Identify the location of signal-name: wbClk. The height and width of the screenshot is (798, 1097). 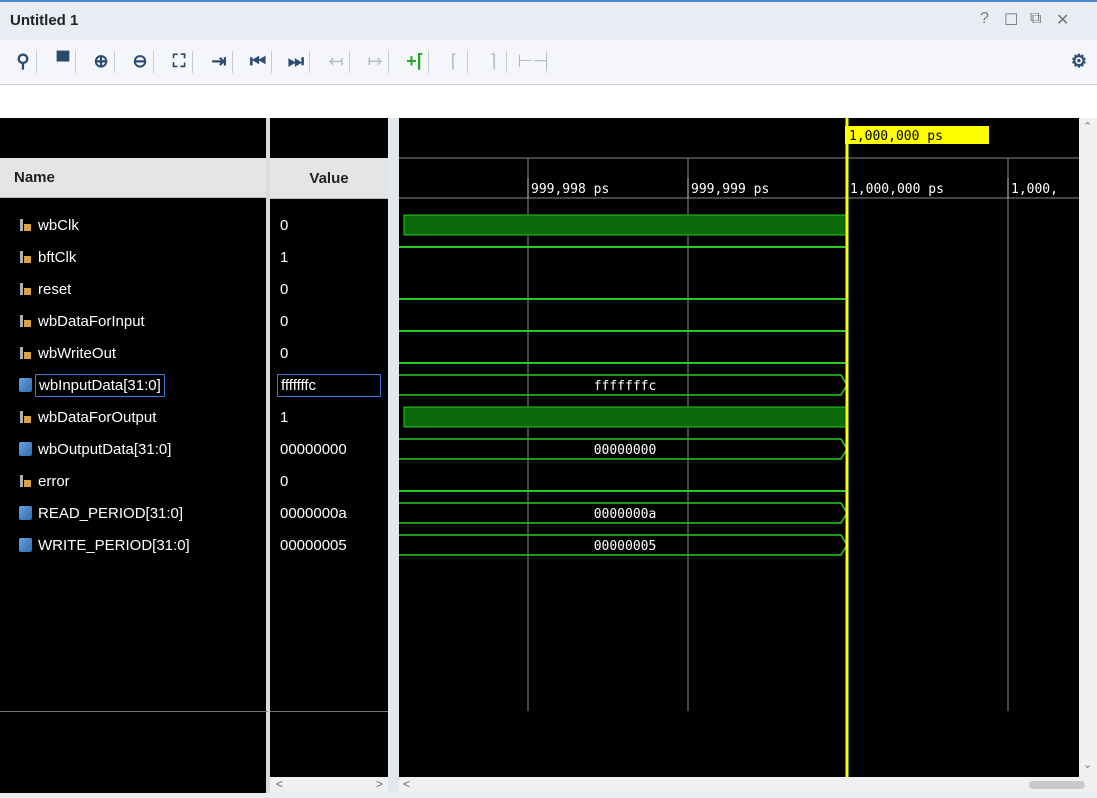
(58, 225).